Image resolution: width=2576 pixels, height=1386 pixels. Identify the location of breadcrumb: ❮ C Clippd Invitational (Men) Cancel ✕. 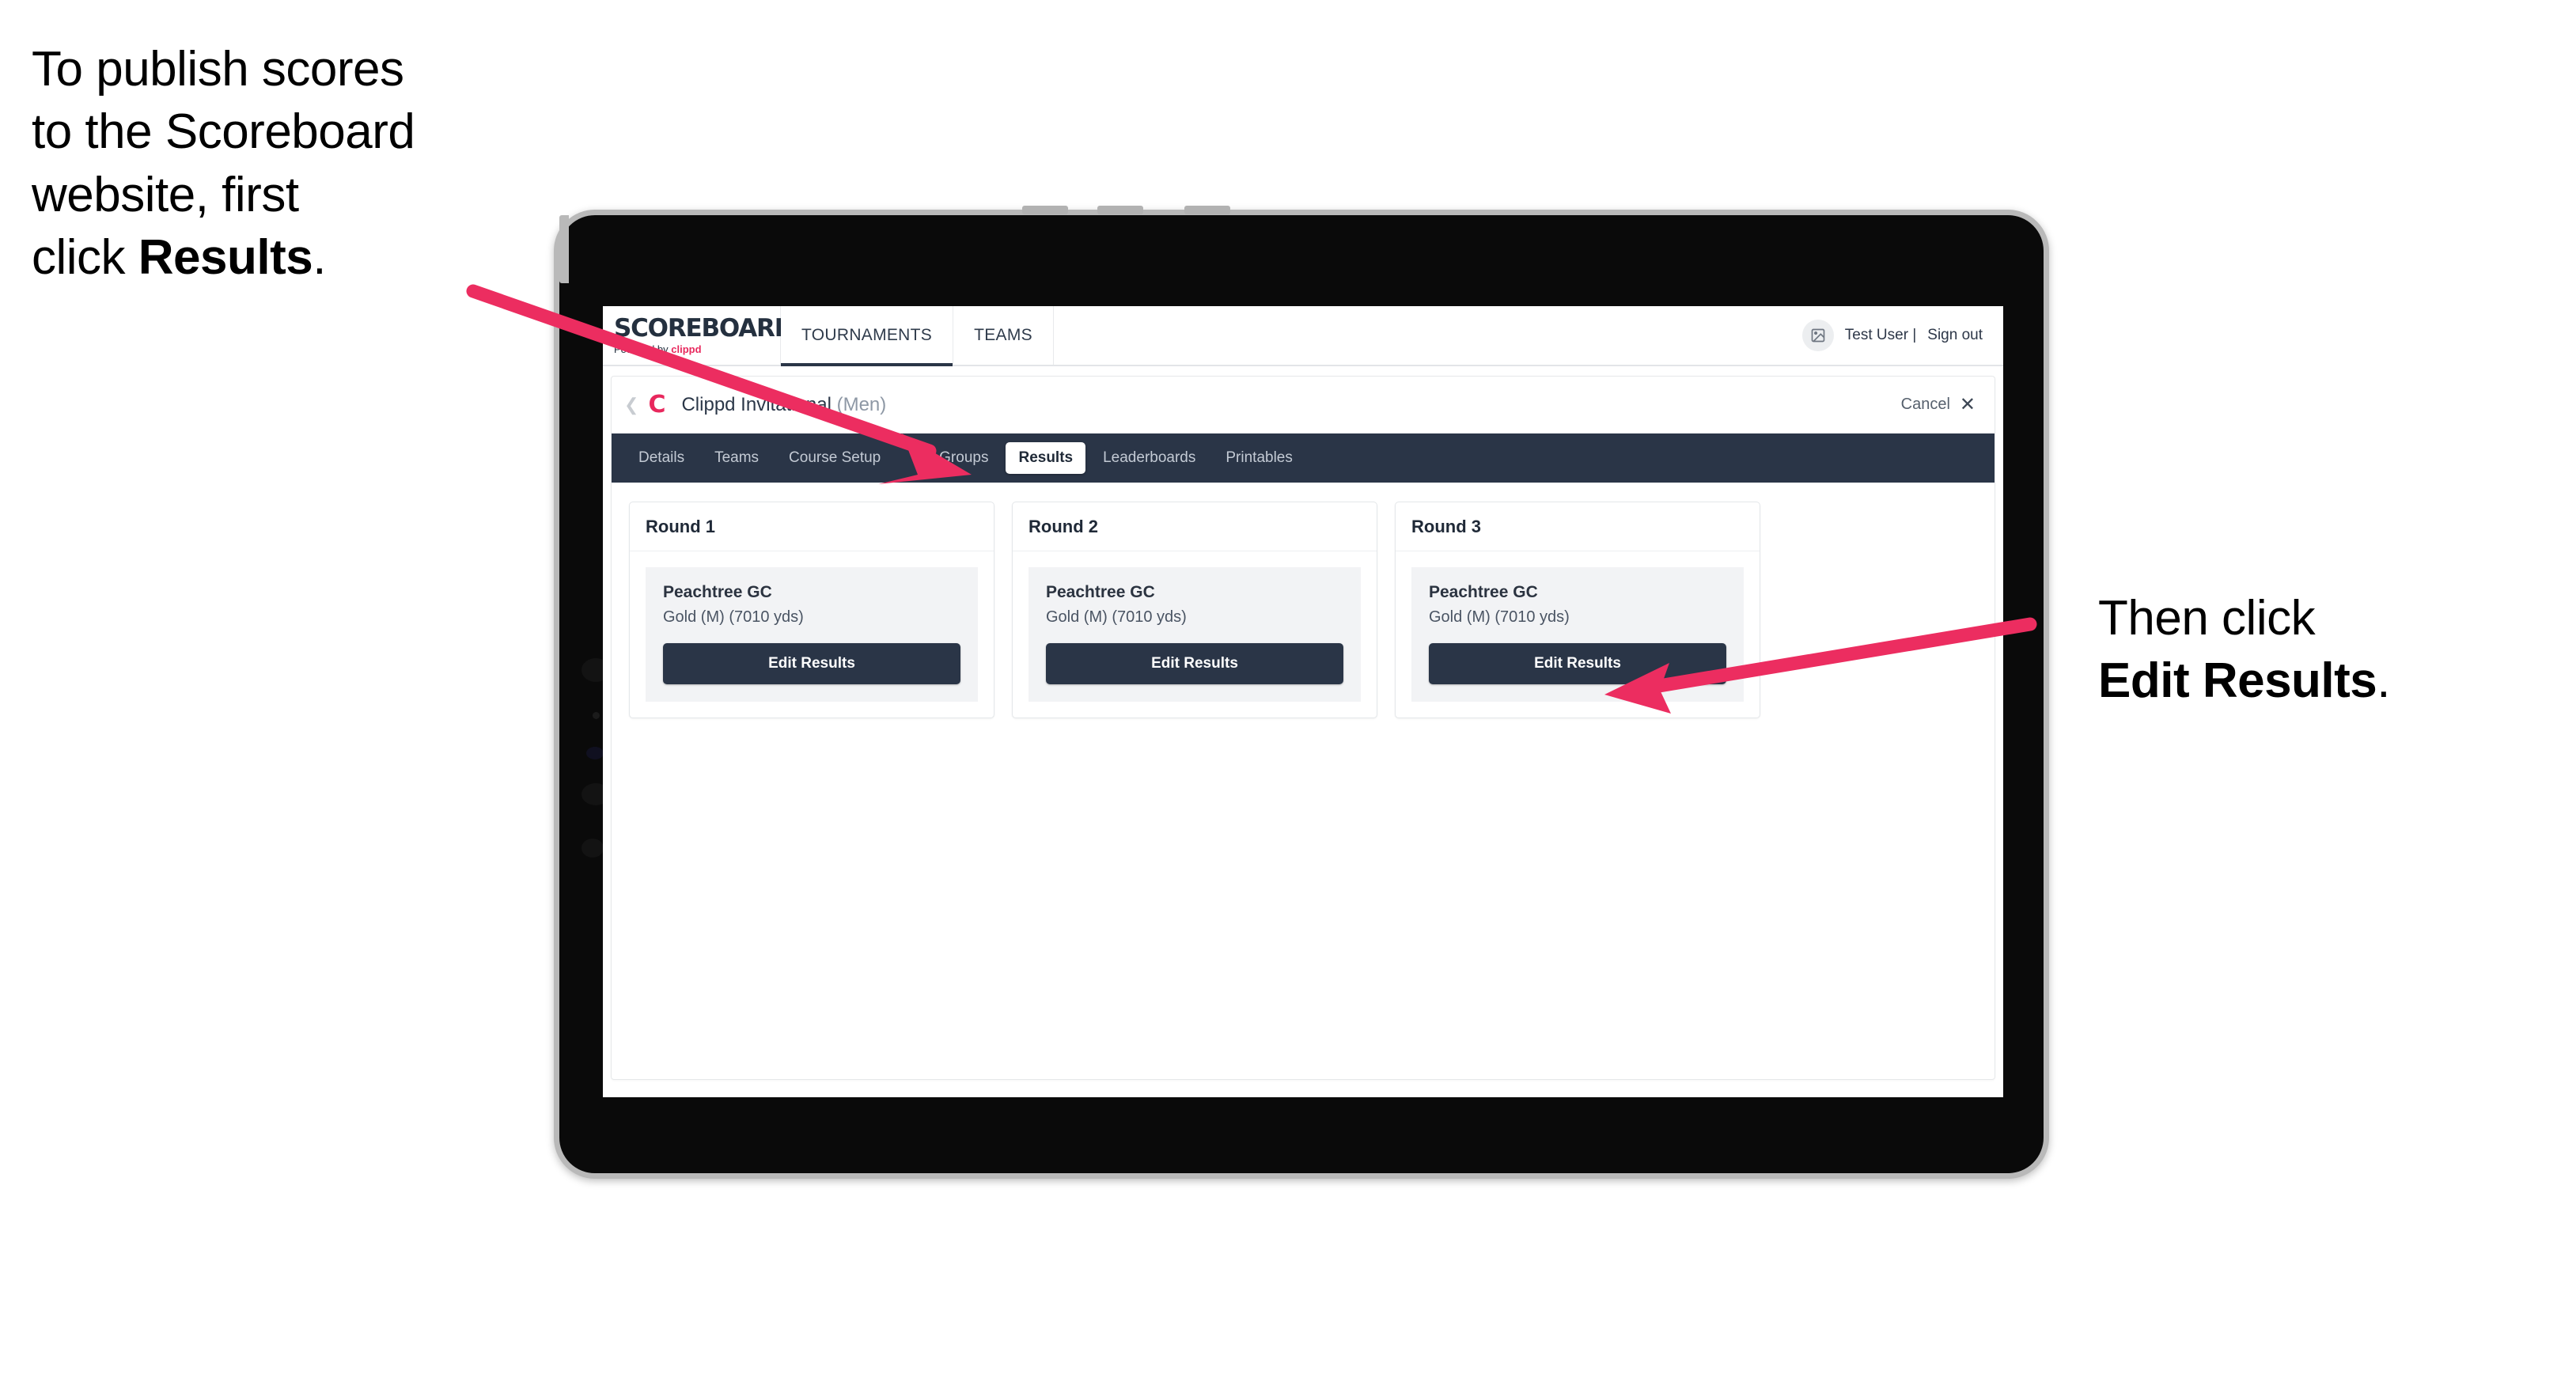
(1303, 405).